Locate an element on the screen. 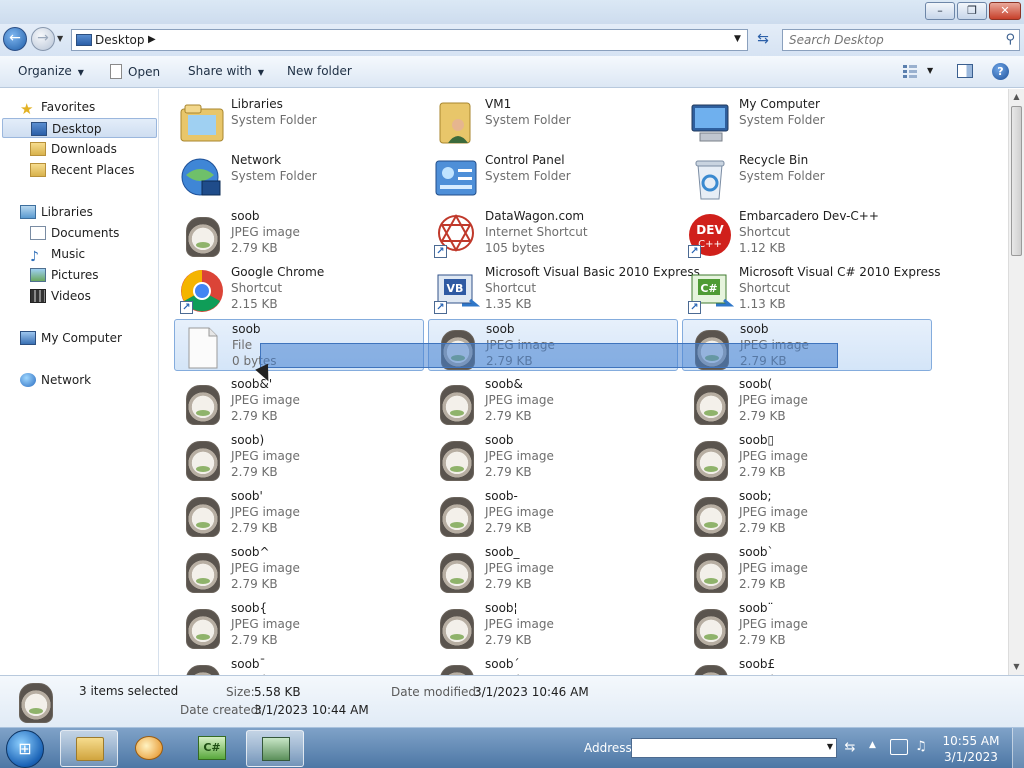  file-name: soob¦ is located at coordinates (501, 608).